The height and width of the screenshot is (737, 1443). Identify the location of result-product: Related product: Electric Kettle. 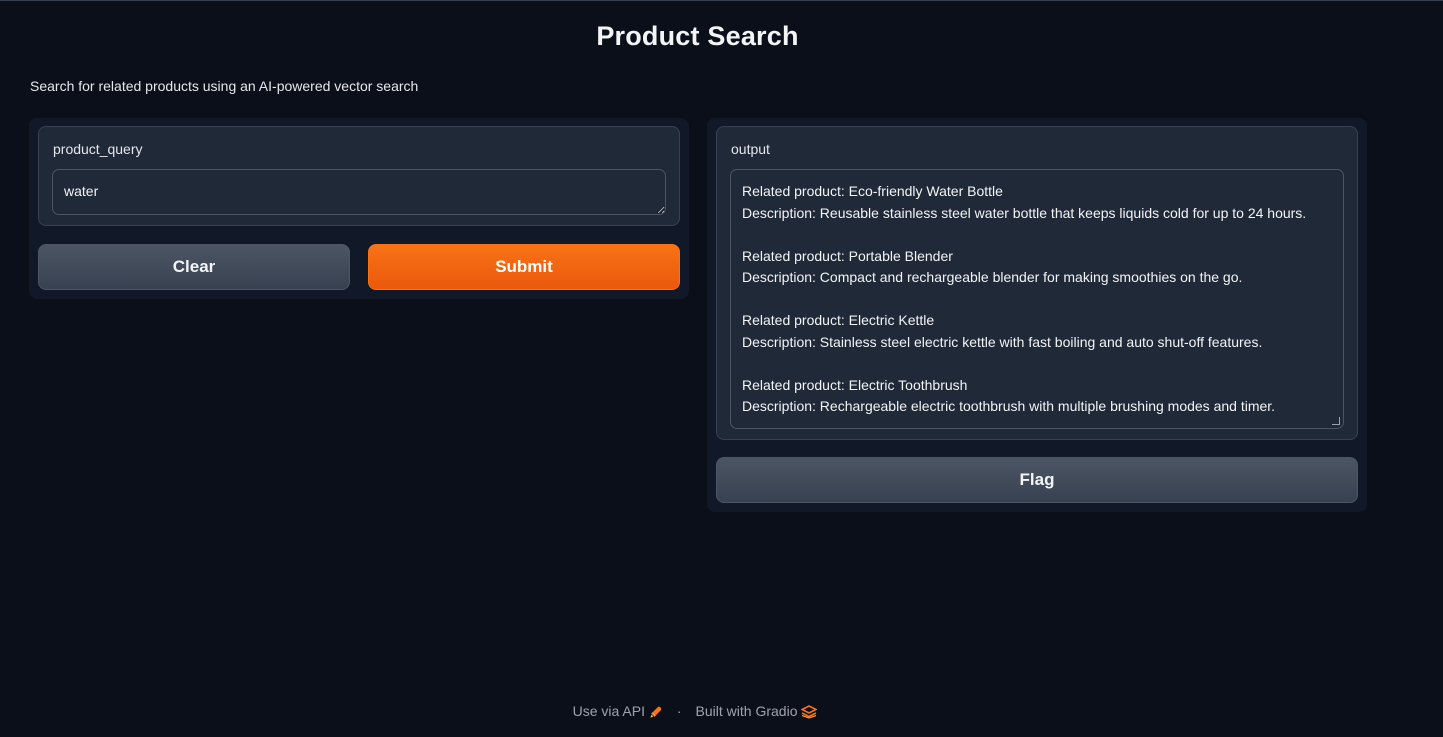
(838, 320).